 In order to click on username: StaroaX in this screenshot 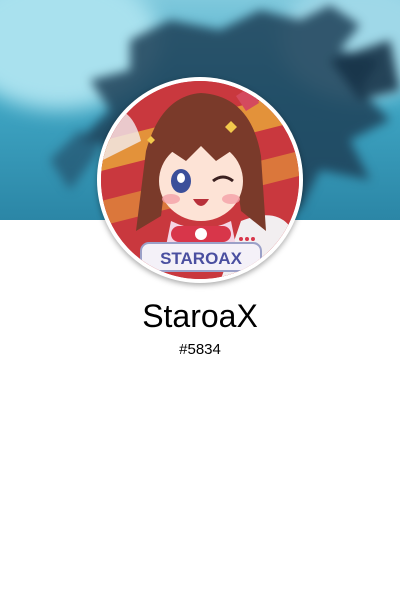, I will do `click(200, 316)`.